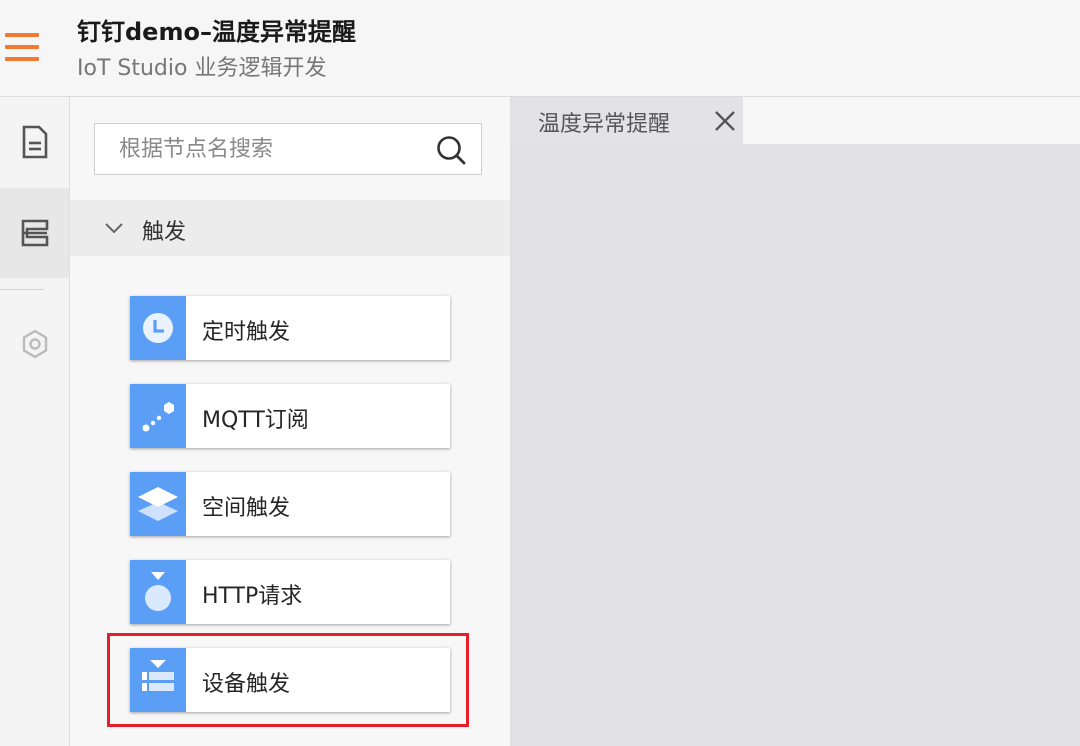 The height and width of the screenshot is (746, 1080). Describe the element at coordinates (158, 591) in the screenshot. I see `http-request-icon` at that location.